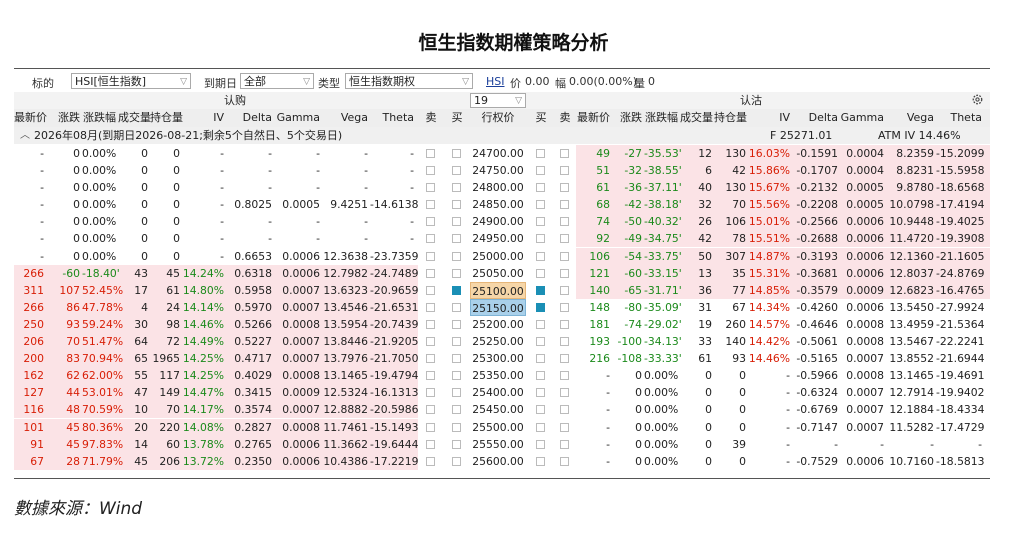  What do you see at coordinates (498, 307) in the screenshot?
I see `strike-price: 25150.00` at bounding box center [498, 307].